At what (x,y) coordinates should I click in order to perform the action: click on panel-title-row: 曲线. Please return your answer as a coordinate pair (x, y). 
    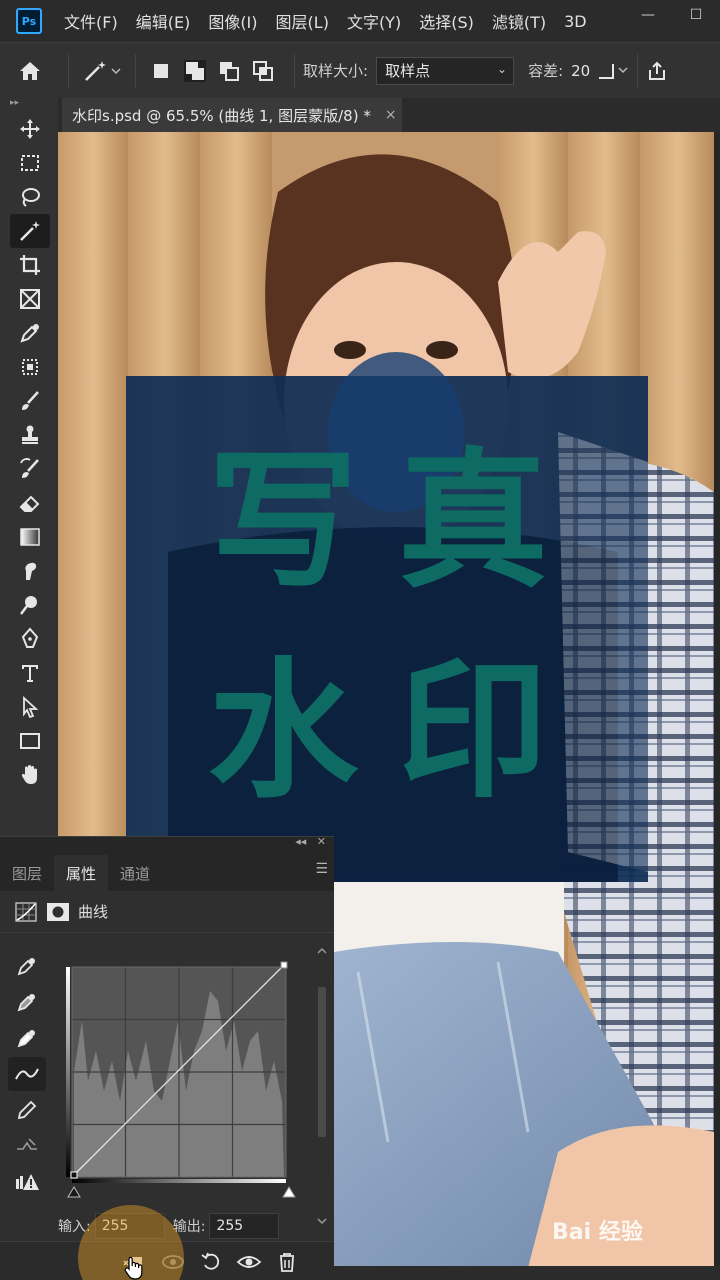
    Looking at the image, I should click on (167, 912).